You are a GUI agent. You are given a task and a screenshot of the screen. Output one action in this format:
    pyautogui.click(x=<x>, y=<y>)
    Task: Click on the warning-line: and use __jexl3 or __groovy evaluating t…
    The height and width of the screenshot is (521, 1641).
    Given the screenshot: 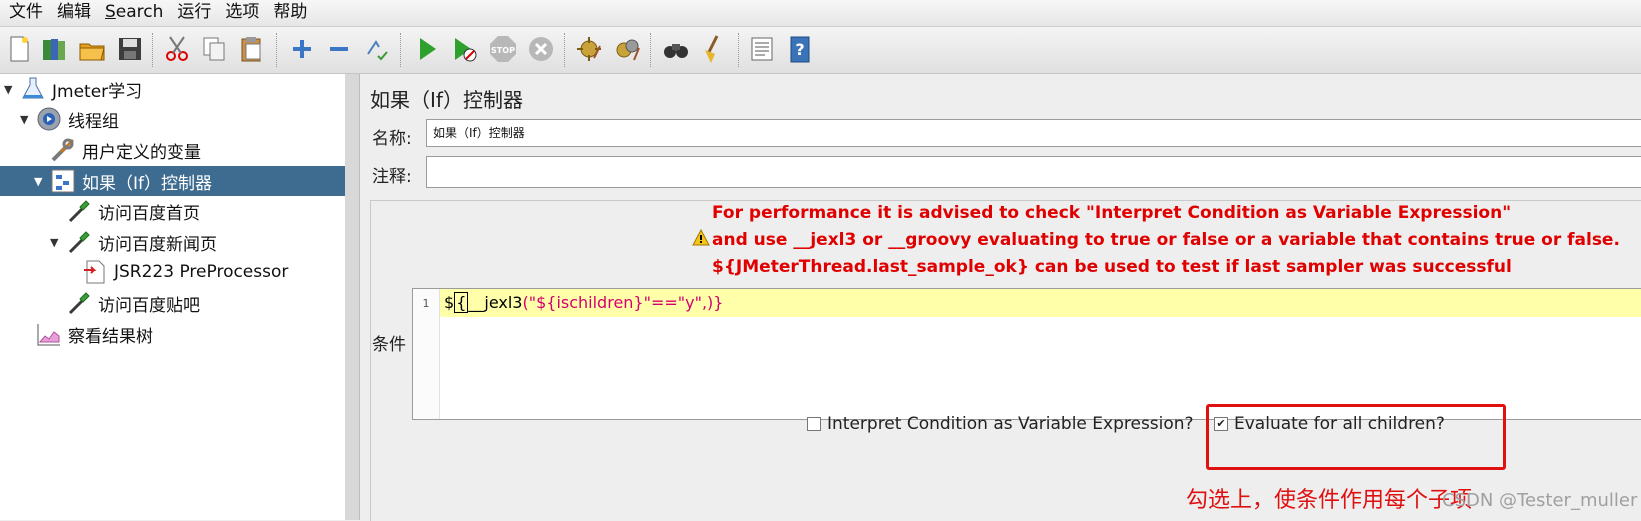 What is the action you would take?
    pyautogui.click(x=1166, y=240)
    